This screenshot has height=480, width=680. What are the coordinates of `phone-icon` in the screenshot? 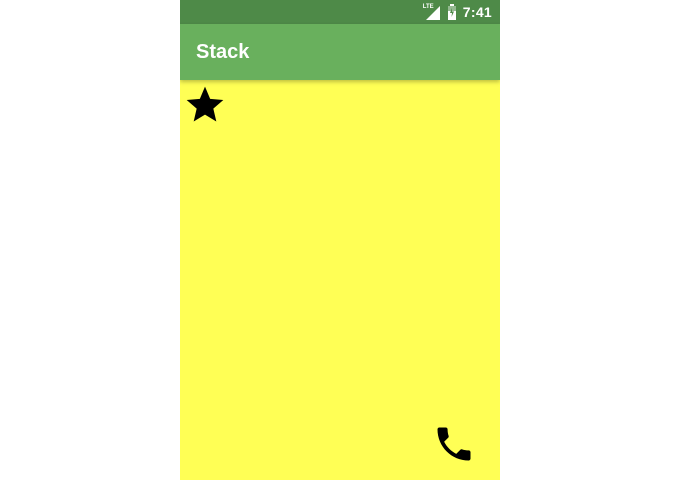 It's located at (454, 444).